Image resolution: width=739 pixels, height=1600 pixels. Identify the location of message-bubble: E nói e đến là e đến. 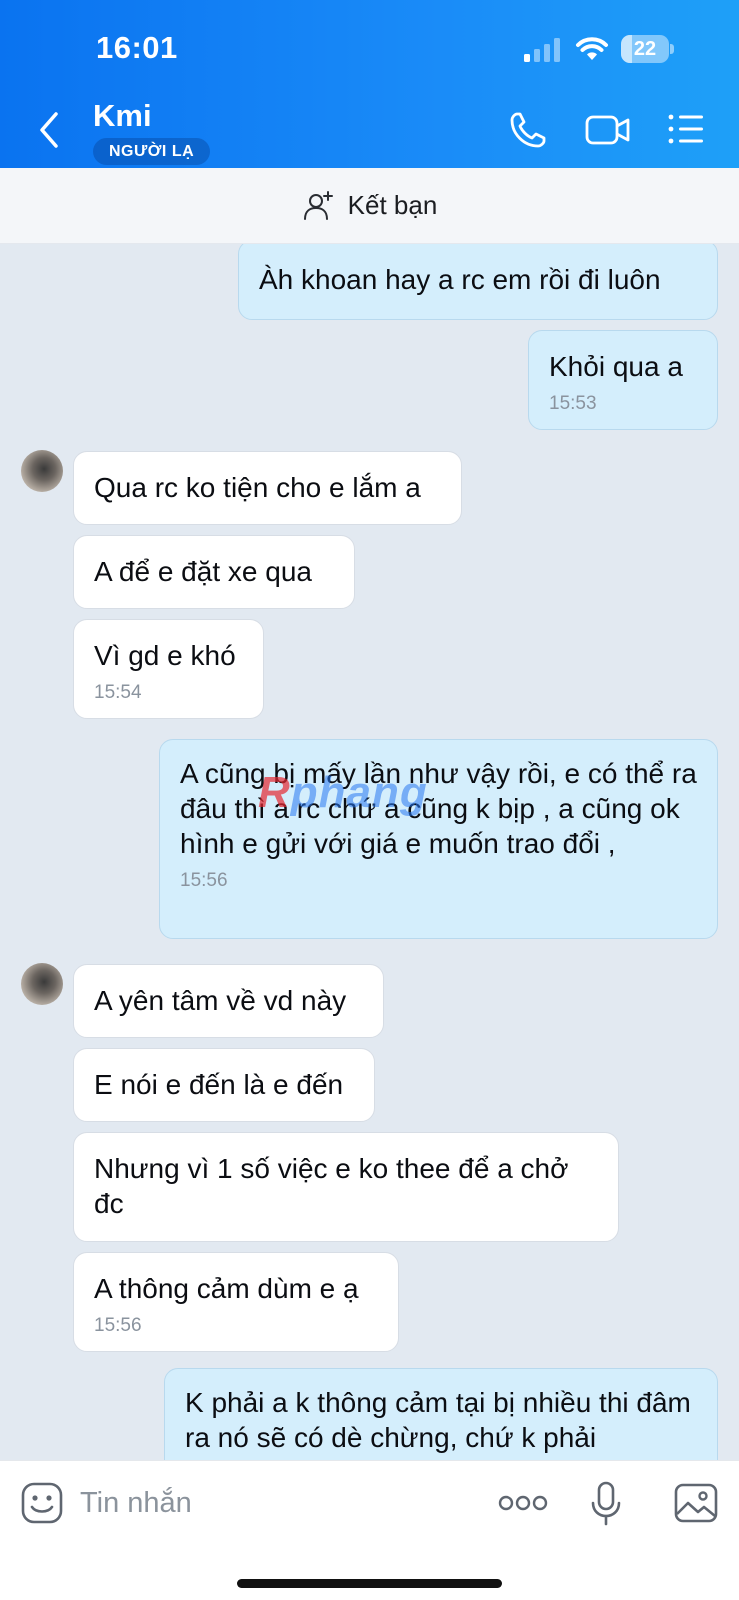
(224, 1085).